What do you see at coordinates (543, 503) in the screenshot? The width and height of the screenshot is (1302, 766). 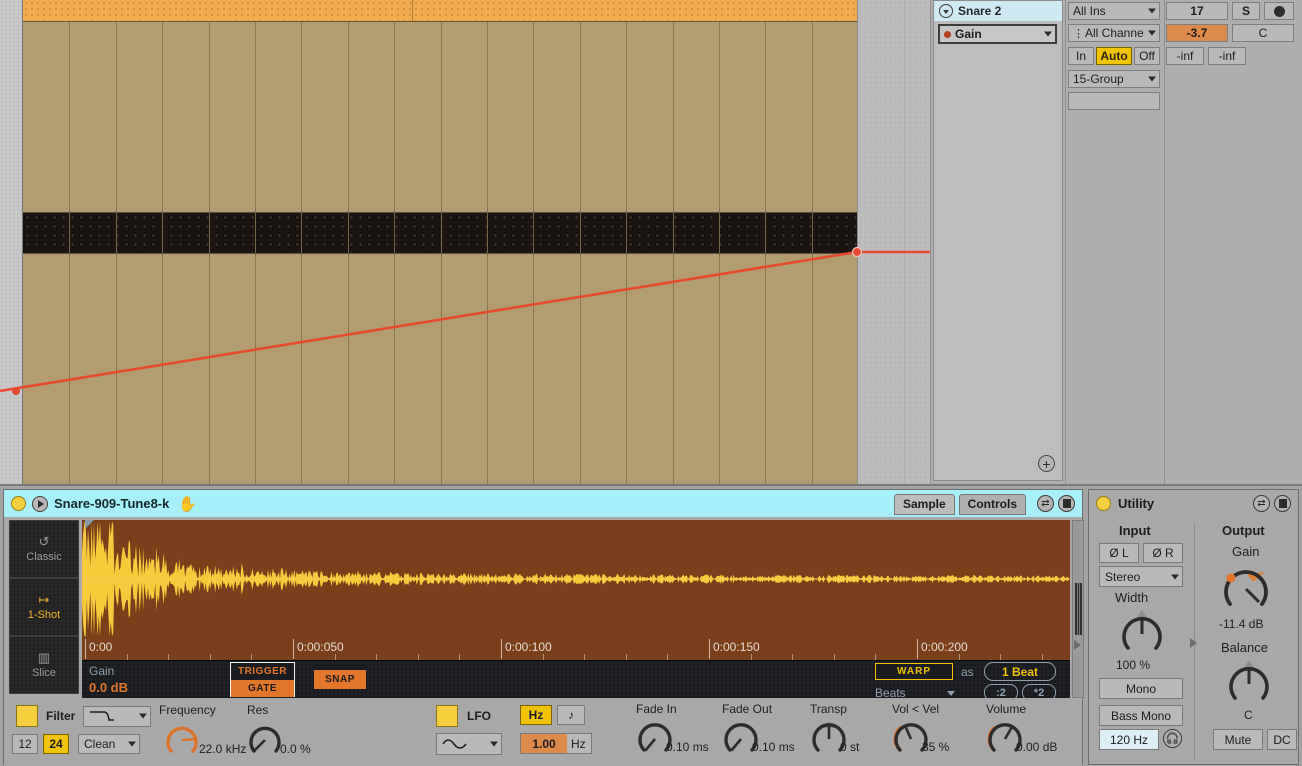 I see `simpler-title-bar: Snare-909-Tune8-k ✋ Sample Controls ⇄` at bounding box center [543, 503].